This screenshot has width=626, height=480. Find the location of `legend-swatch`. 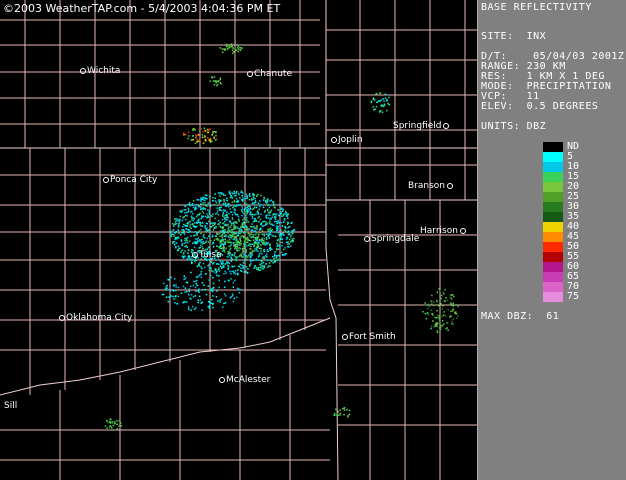

legend-swatch is located at coordinates (553, 207).